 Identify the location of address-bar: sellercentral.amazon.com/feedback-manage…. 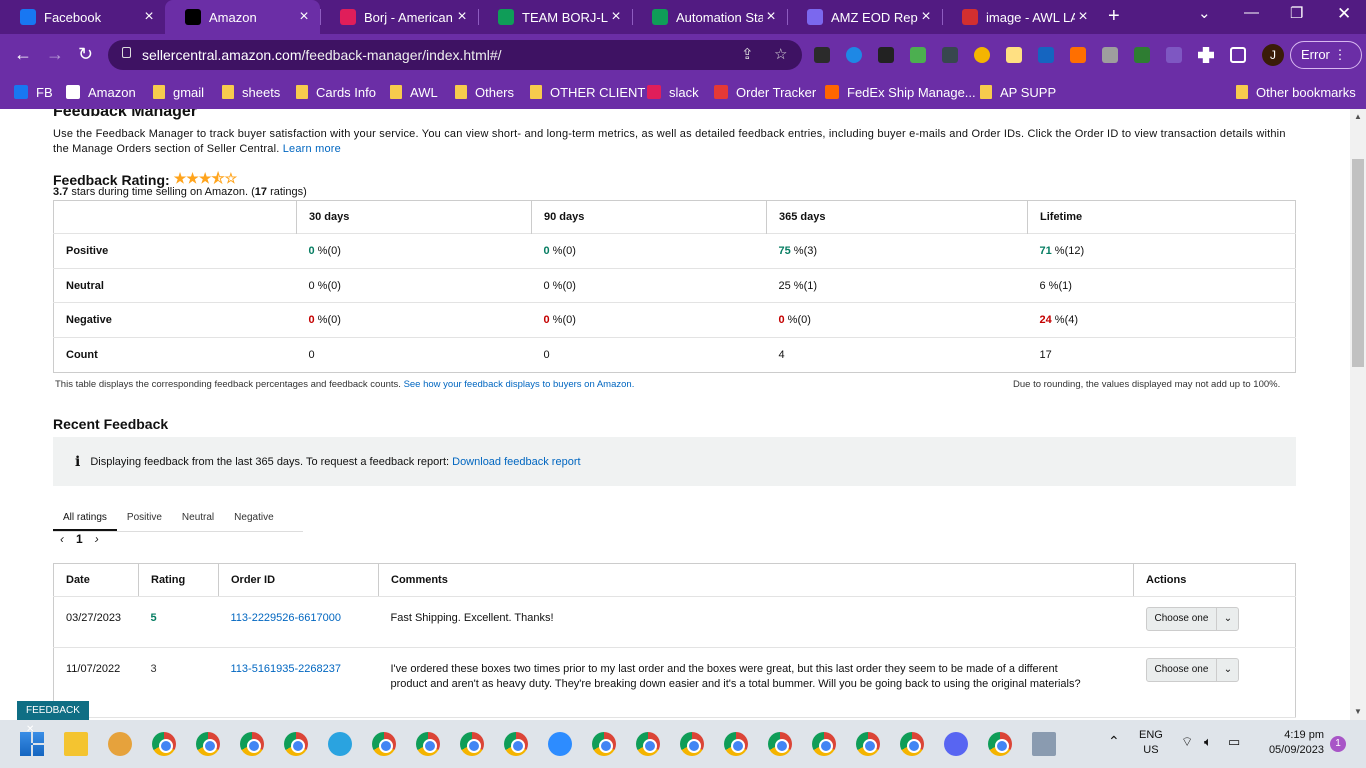
(455, 55).